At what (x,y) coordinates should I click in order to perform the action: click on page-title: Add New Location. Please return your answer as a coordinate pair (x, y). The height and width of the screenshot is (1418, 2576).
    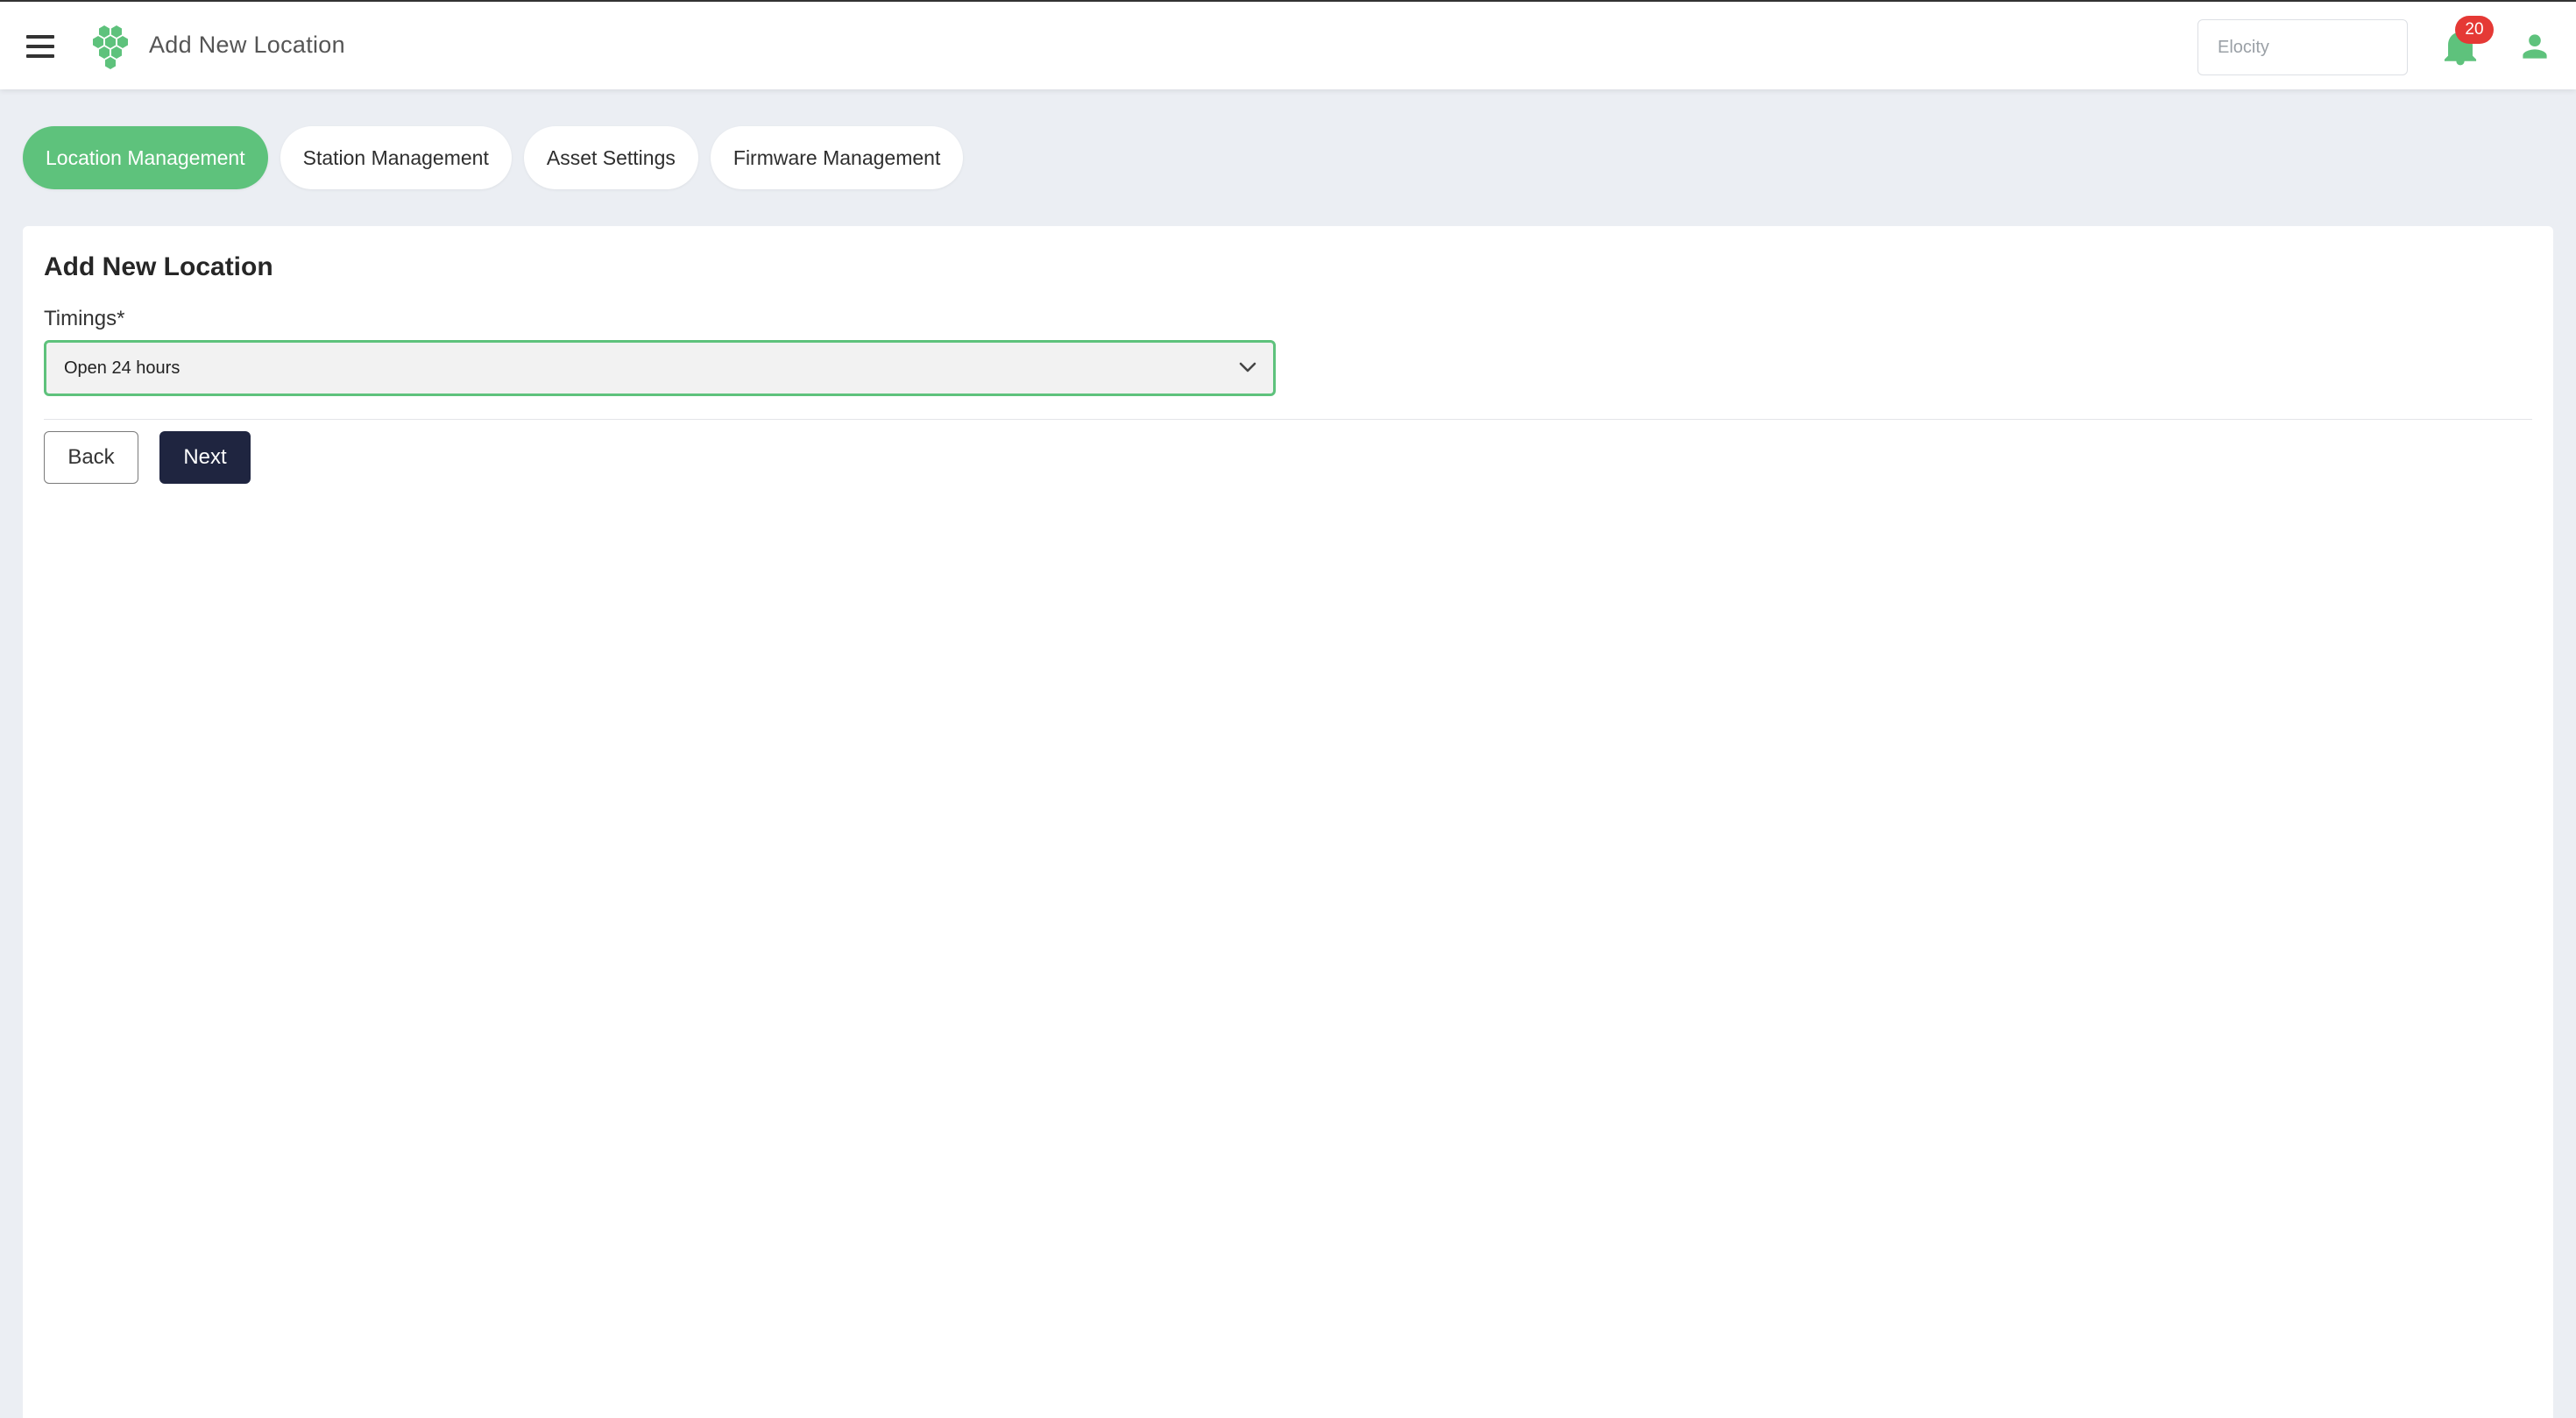
    Looking at the image, I should click on (247, 45).